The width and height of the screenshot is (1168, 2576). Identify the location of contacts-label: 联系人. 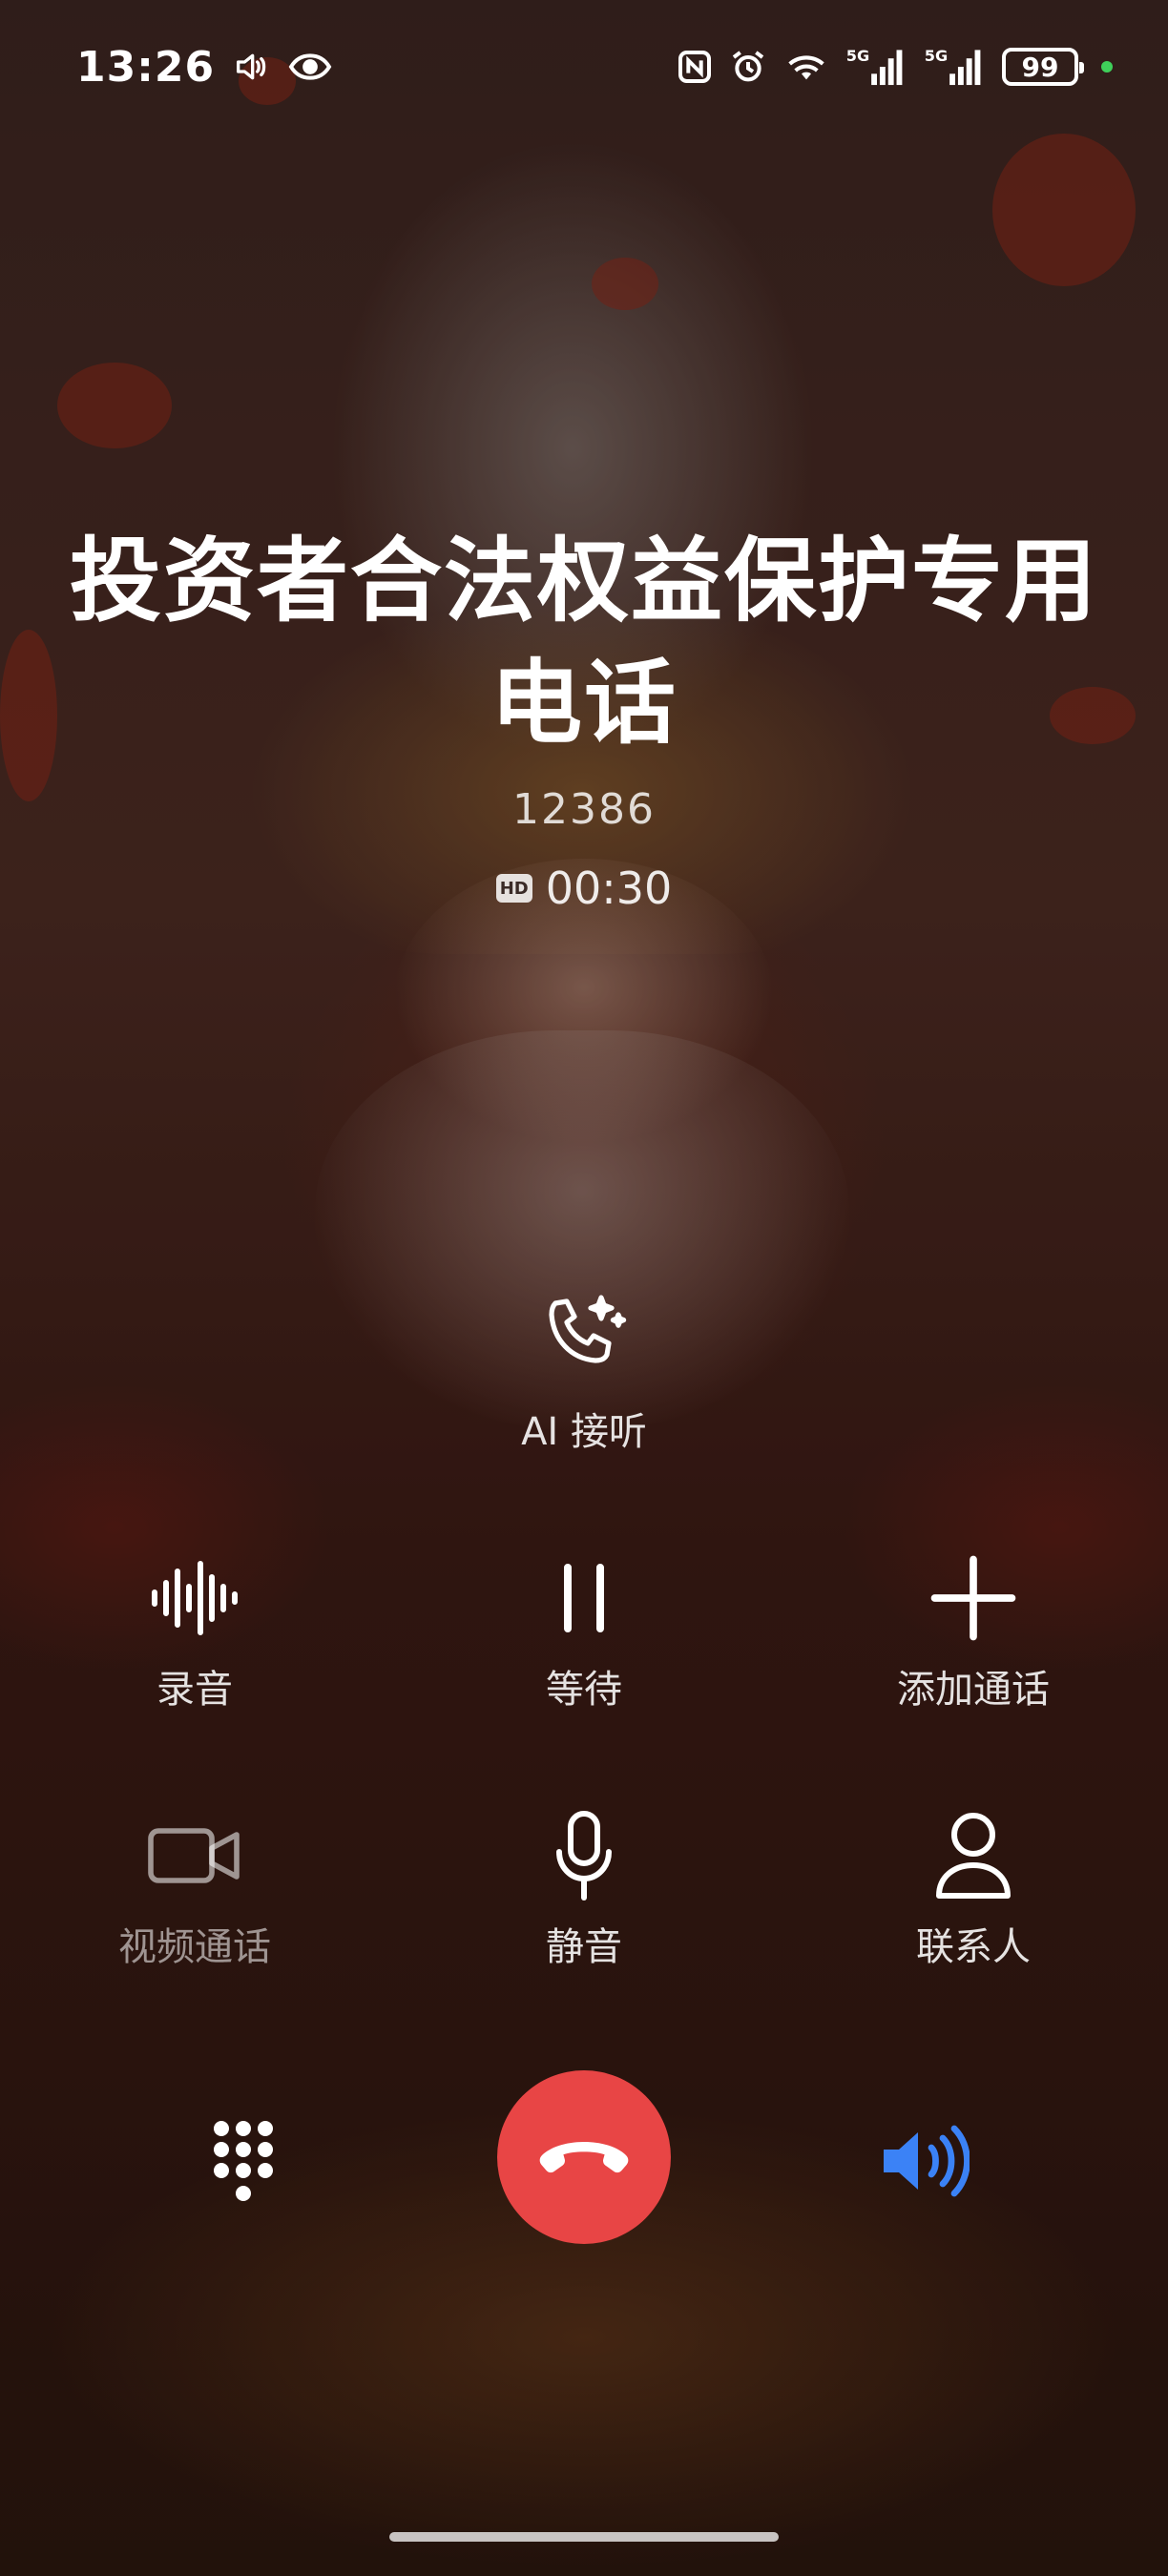
(973, 1947).